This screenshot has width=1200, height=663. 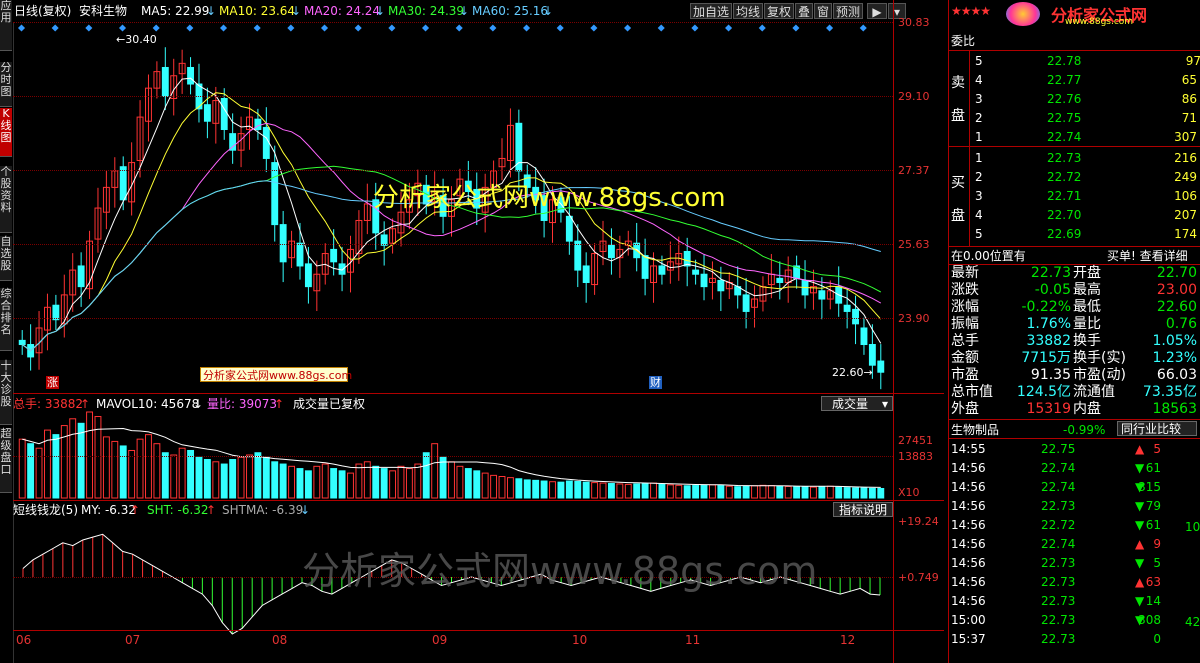 What do you see at coordinates (1153, 582) in the screenshot?
I see `tick-volume: 63` at bounding box center [1153, 582].